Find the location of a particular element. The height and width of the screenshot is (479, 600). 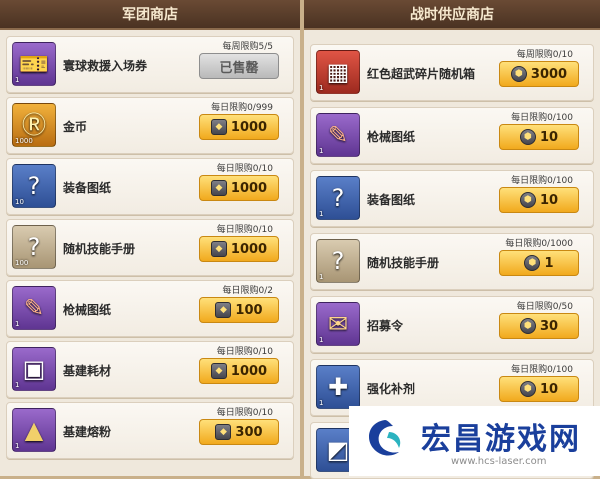

item-name: 招募令 is located at coordinates (385, 326).